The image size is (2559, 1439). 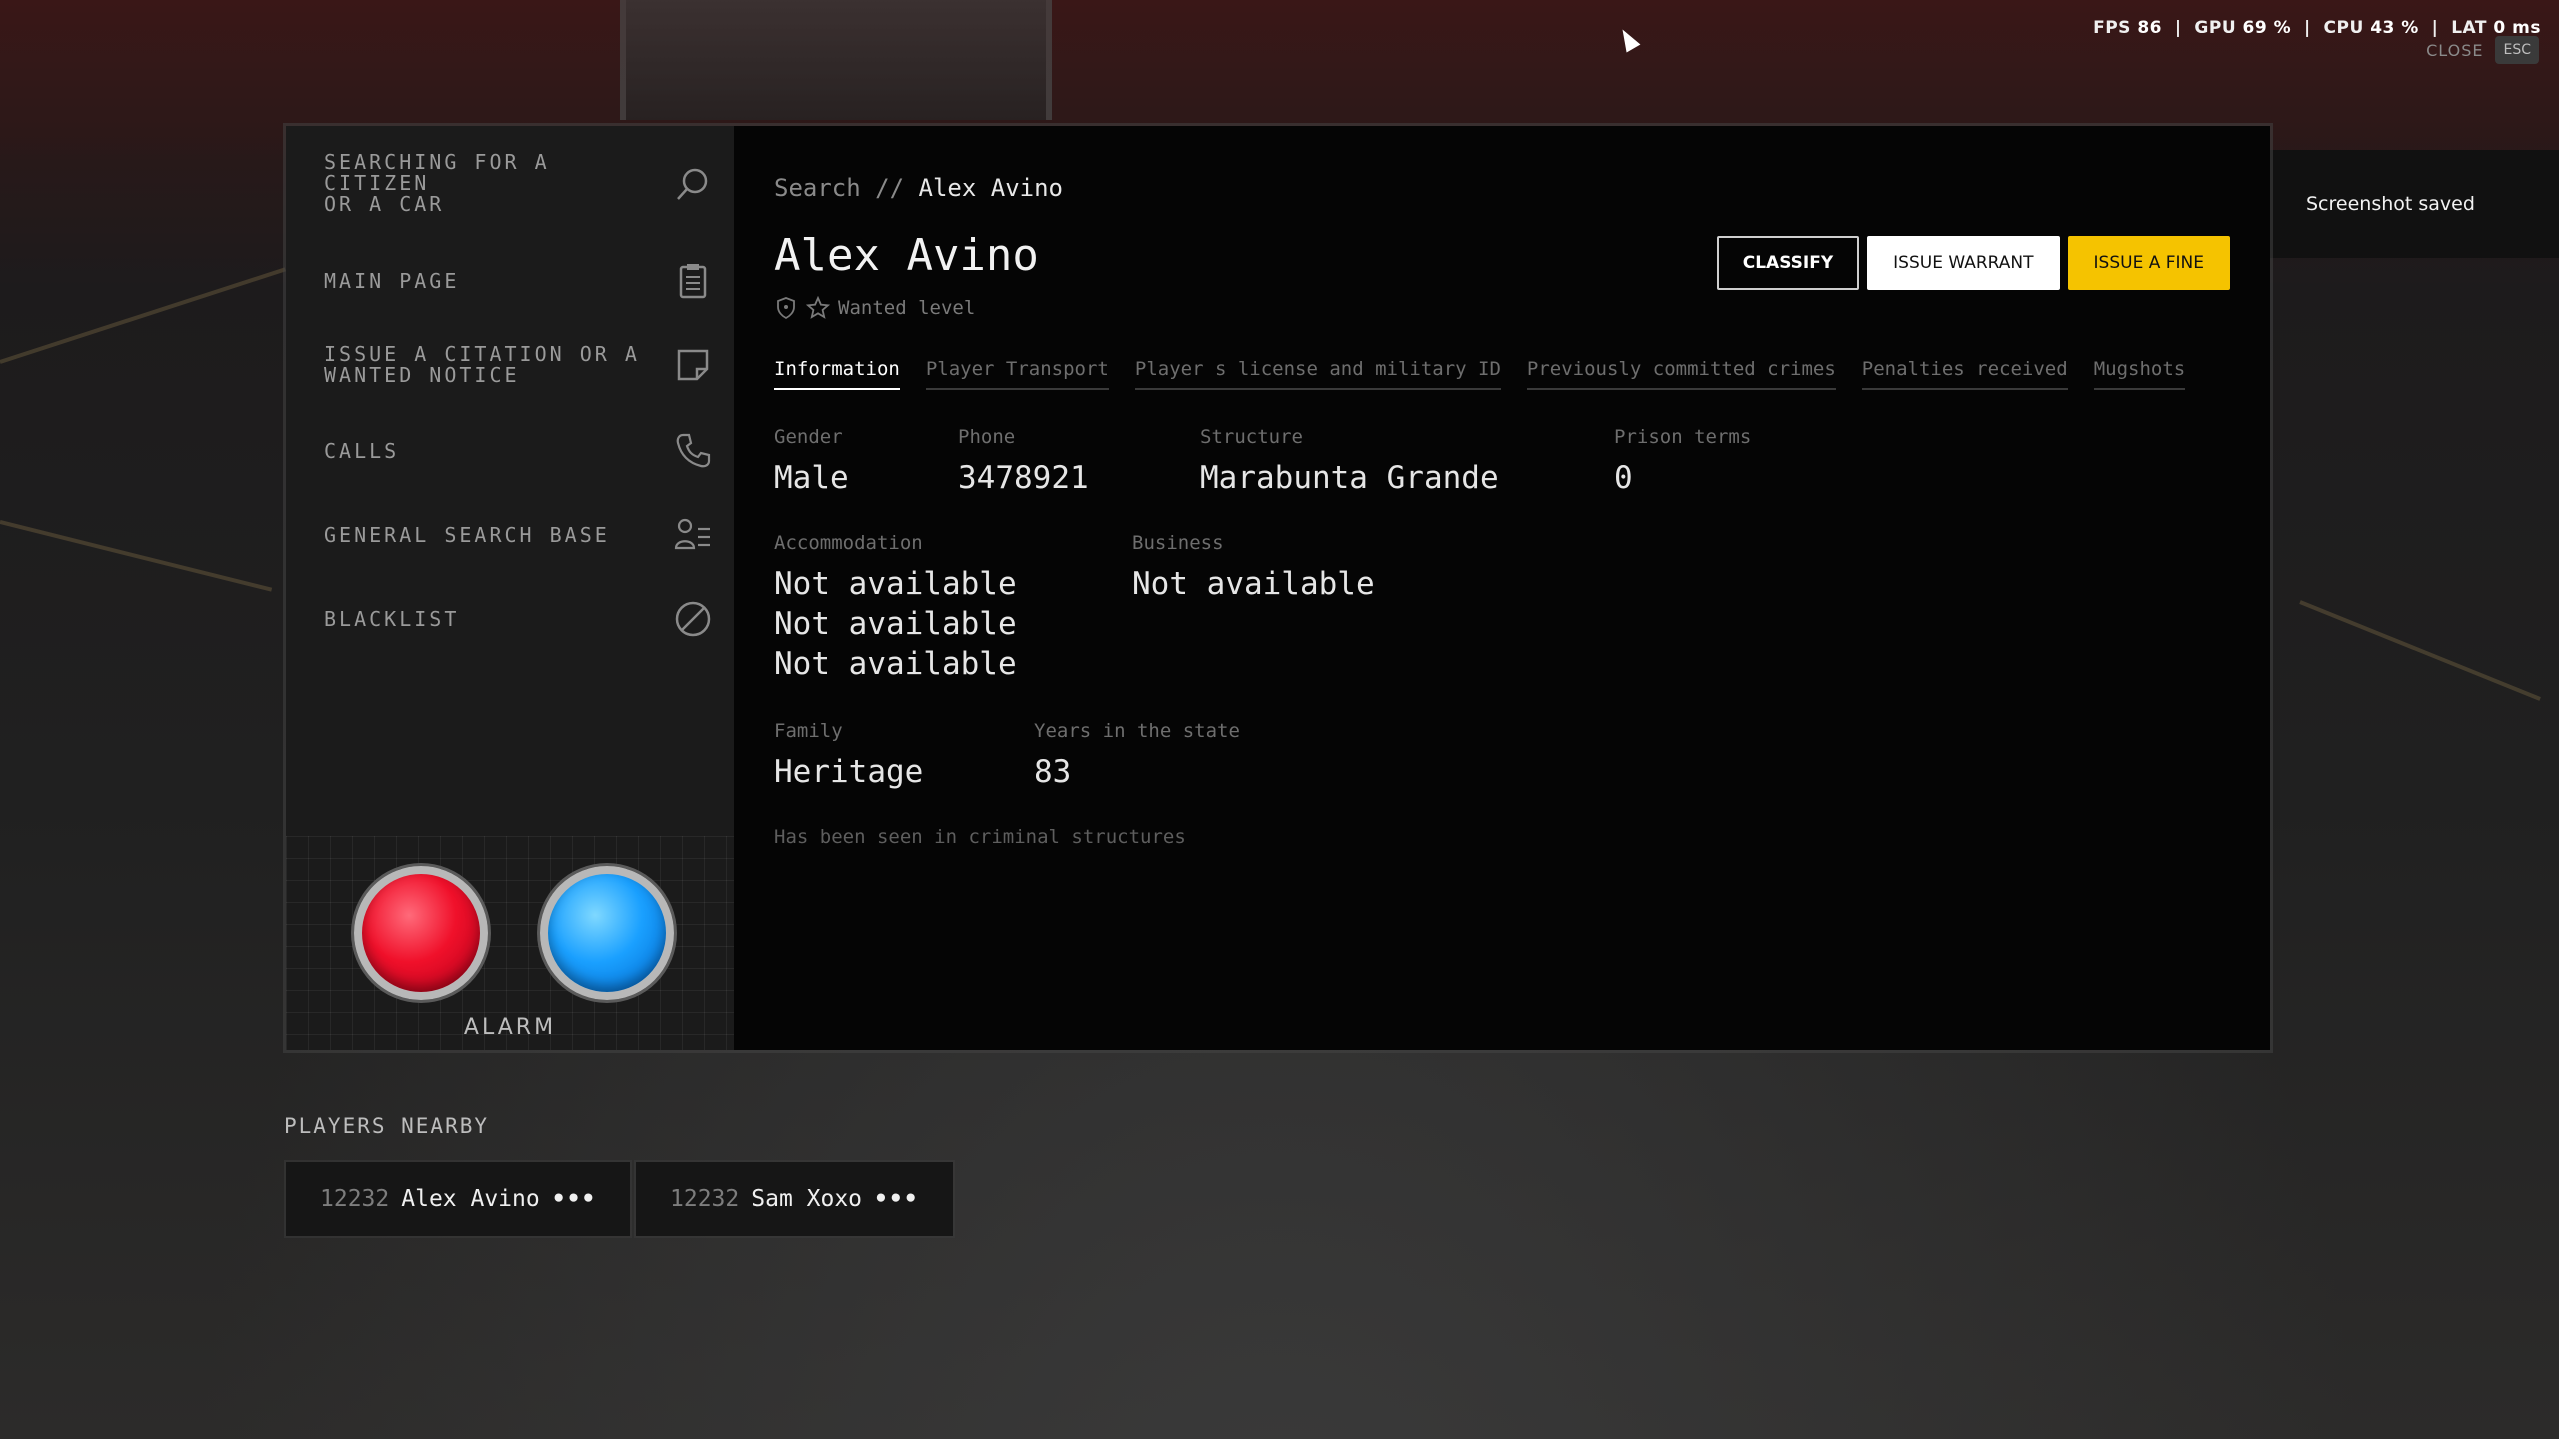 What do you see at coordinates (836, 60) in the screenshot?
I see `background-door` at bounding box center [836, 60].